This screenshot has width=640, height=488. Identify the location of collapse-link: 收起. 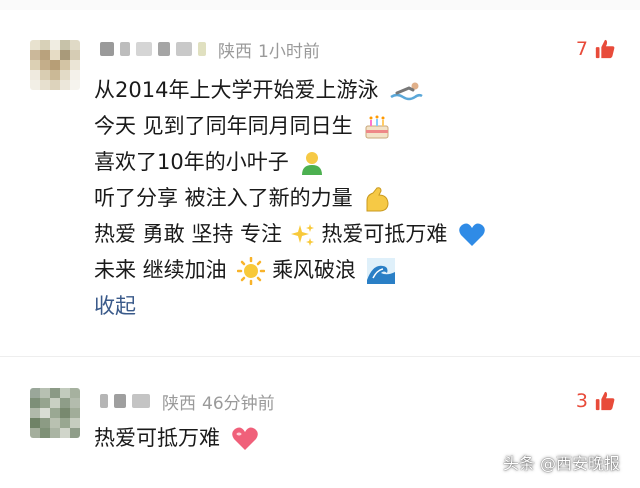
(290, 306).